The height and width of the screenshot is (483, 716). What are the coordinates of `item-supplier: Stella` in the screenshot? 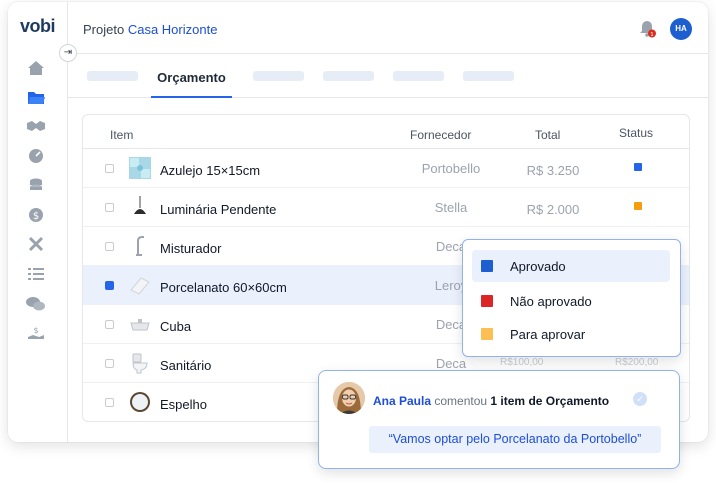 It's located at (451, 207).